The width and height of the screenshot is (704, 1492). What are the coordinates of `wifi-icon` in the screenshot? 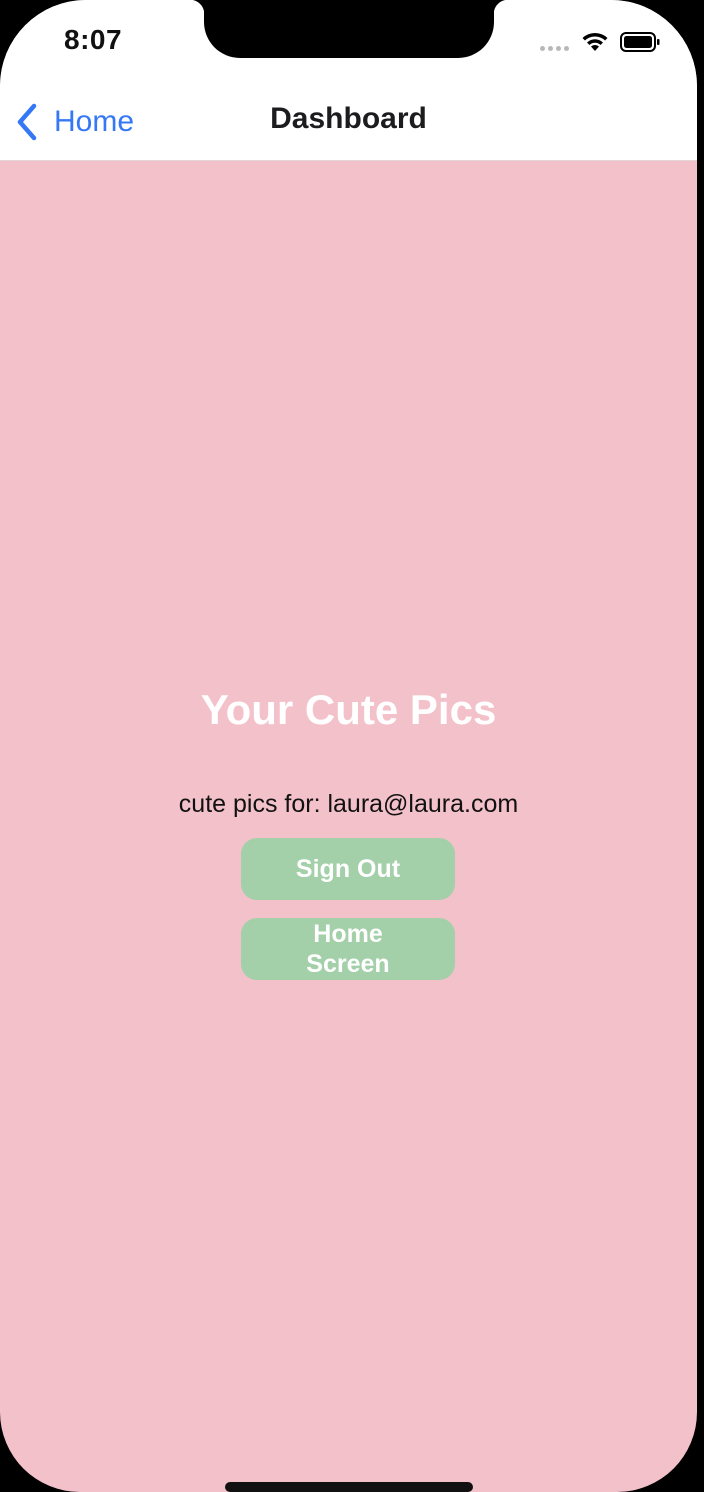 It's located at (595, 41).